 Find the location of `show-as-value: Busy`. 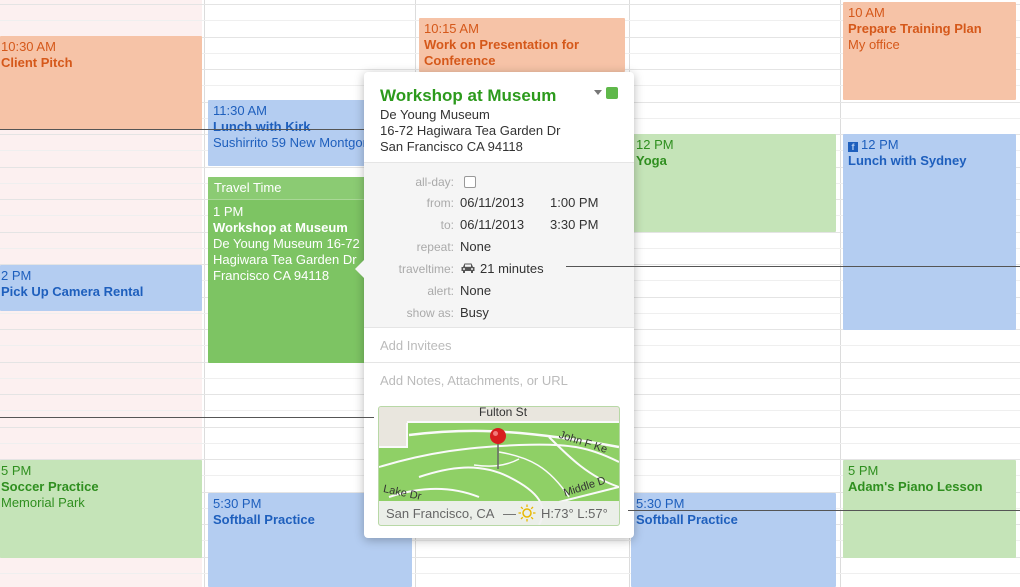

show-as-value: Busy is located at coordinates (474, 312).